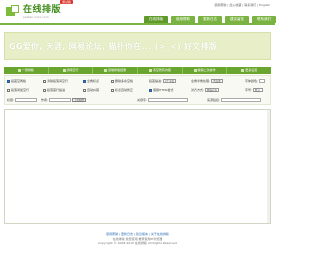  What do you see at coordinates (106, 70) in the screenshot?
I see `copy-icon` at bounding box center [106, 70].